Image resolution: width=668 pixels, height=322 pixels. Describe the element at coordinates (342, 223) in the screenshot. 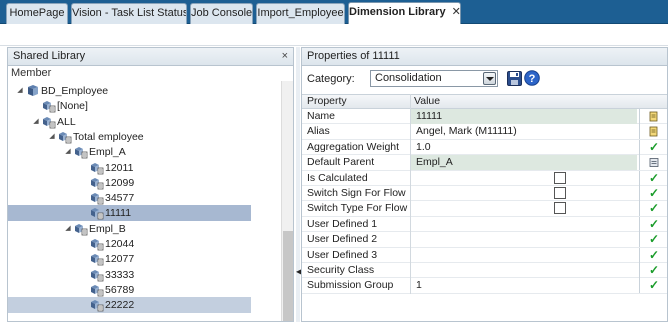

I see `property-name: User Defined 1` at that location.